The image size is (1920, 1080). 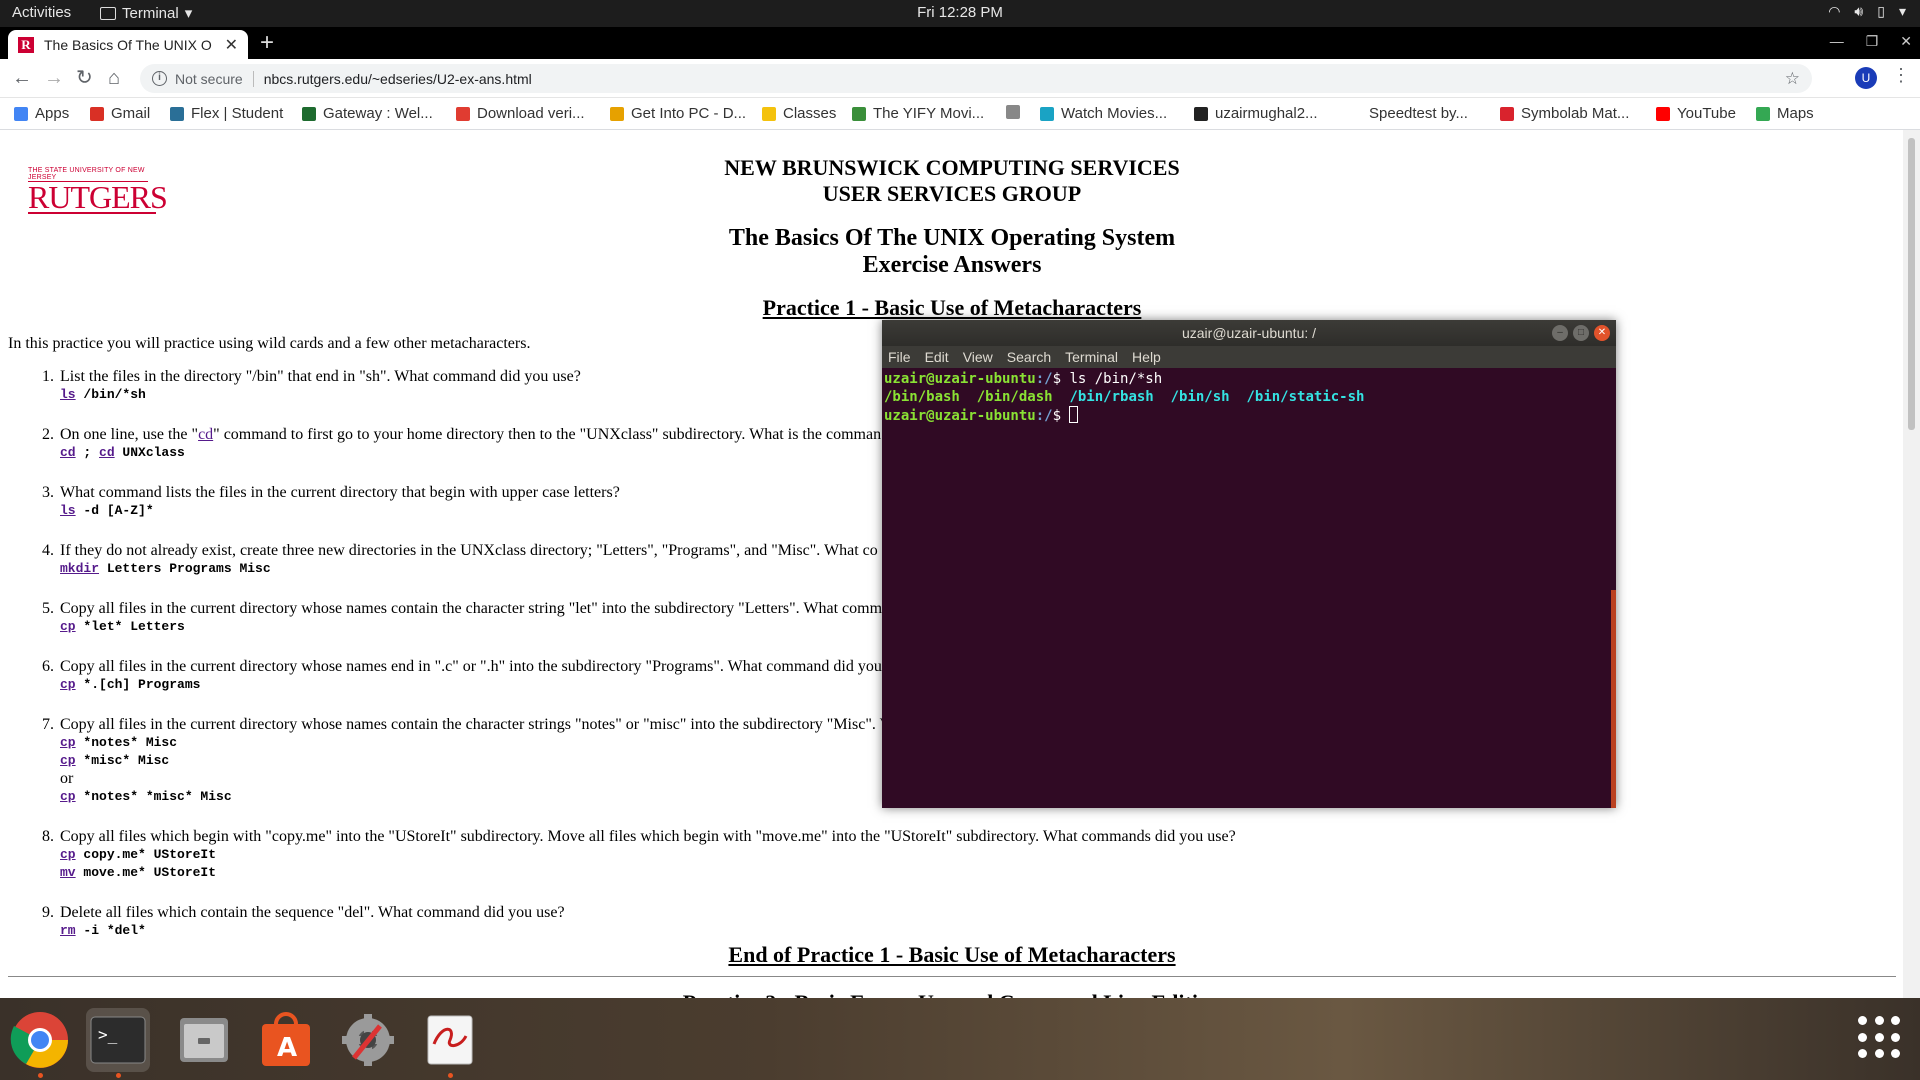 I want to click on bookmark-flex: Flex | Student, so click(x=226, y=113).